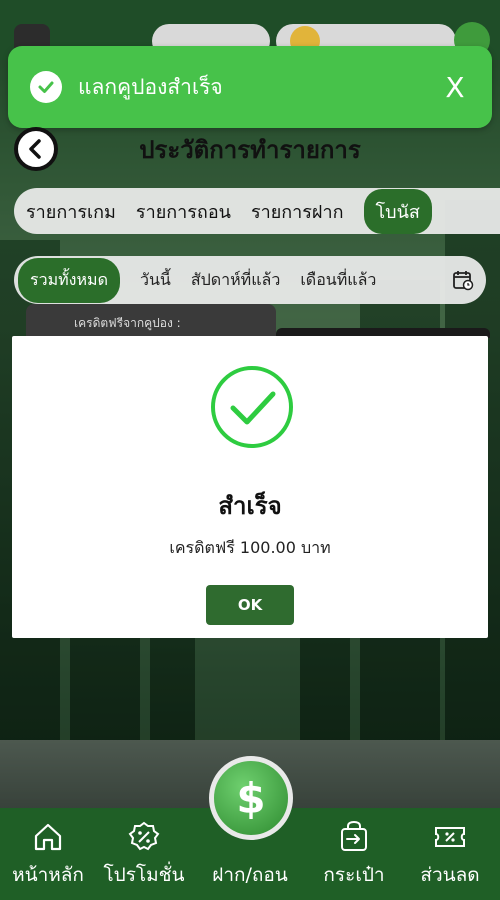  I want to click on filter-today: วันนี้, so click(155, 280).